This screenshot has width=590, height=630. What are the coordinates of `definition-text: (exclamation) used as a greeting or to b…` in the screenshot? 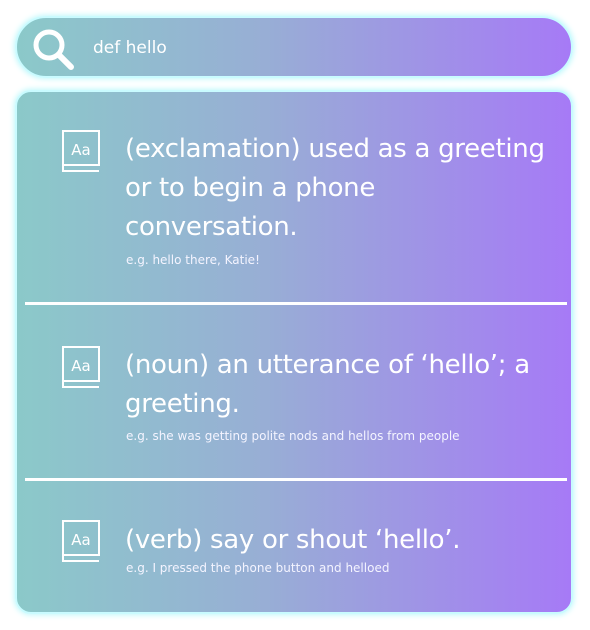 It's located at (335, 188).